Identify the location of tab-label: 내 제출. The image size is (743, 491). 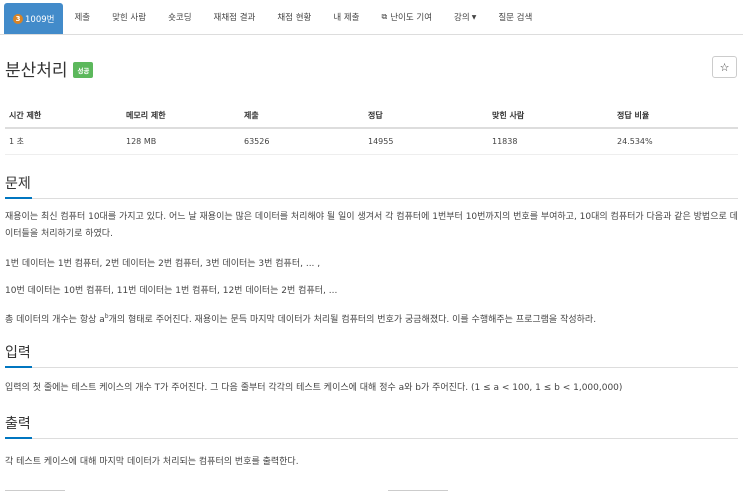
(346, 18).